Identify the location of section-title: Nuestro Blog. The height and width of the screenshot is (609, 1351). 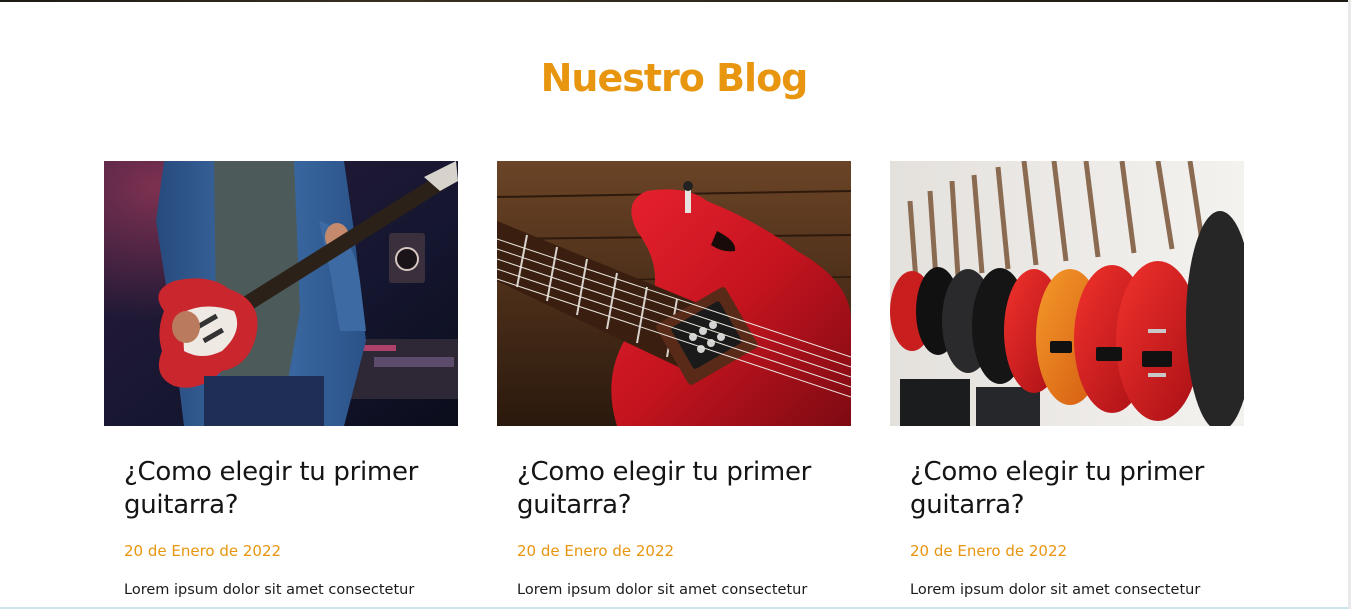
(674, 78).